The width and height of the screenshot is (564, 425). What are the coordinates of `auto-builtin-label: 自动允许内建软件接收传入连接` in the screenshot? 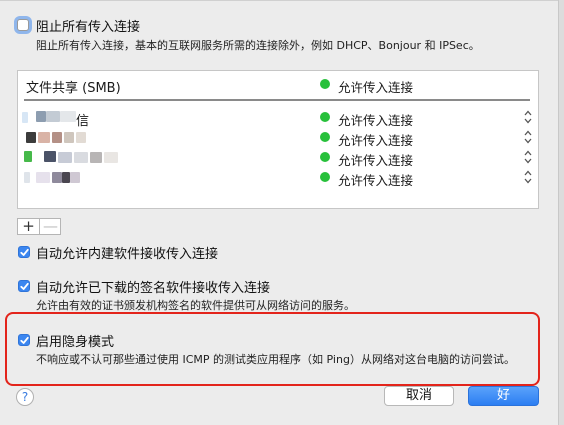 It's located at (127, 254).